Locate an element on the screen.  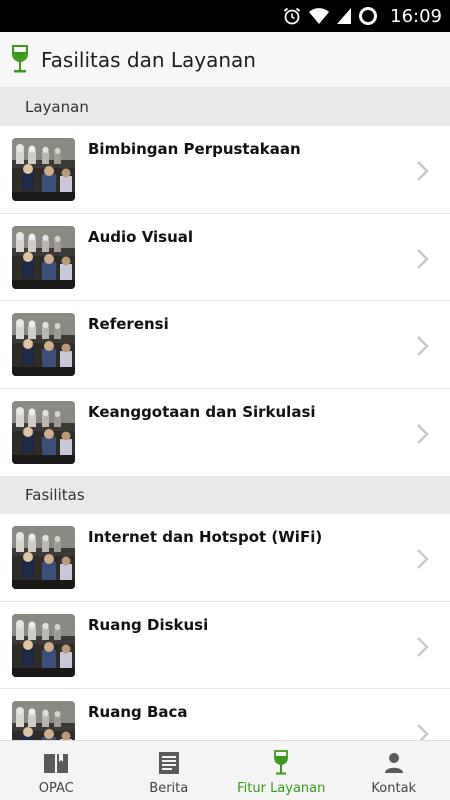
list-item-label: Ruang Baca is located at coordinates (138, 712).